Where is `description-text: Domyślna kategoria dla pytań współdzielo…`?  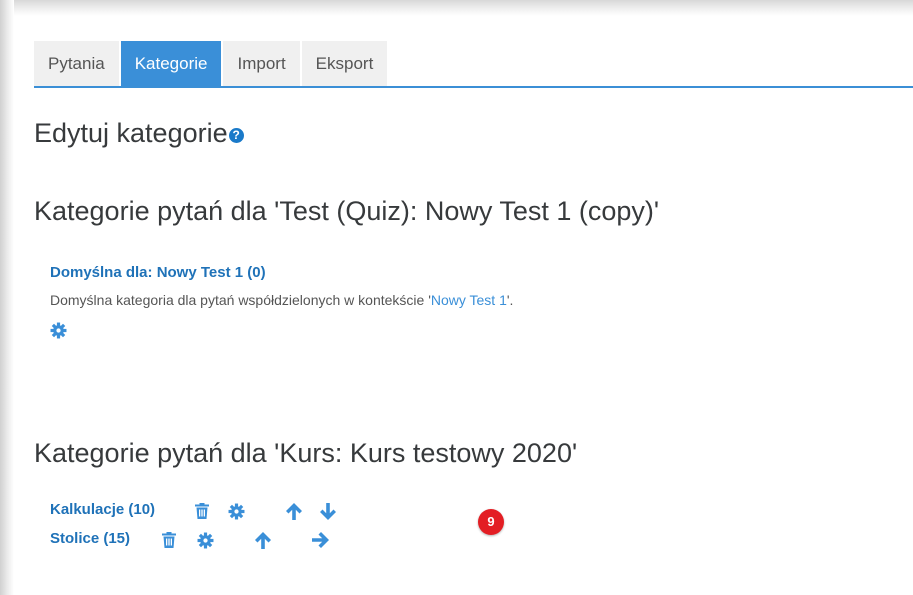
description-text: Domyślna kategoria dla pytań współdzielo… is located at coordinates (240, 300).